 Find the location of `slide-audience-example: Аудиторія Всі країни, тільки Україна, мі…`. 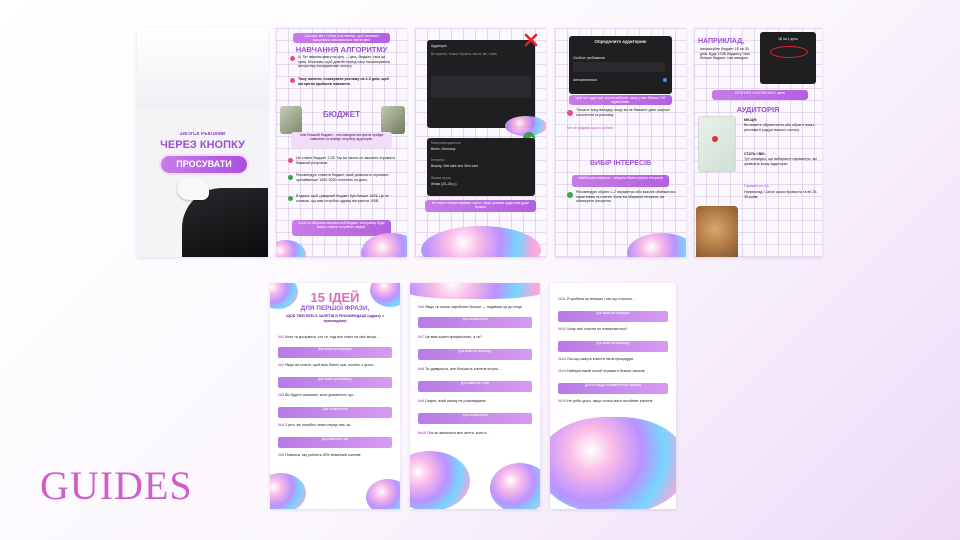

slide-audience-example: Аудиторія Всі країни, тільки Україна, мі… is located at coordinates (480, 142).